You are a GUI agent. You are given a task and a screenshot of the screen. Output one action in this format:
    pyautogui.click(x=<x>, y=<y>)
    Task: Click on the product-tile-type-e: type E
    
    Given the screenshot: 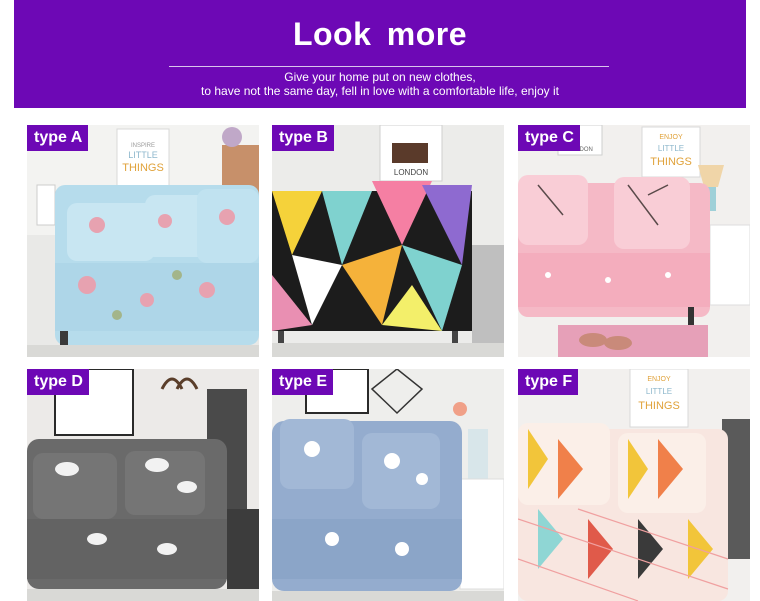 What is the action you would take?
    pyautogui.click(x=388, y=485)
    